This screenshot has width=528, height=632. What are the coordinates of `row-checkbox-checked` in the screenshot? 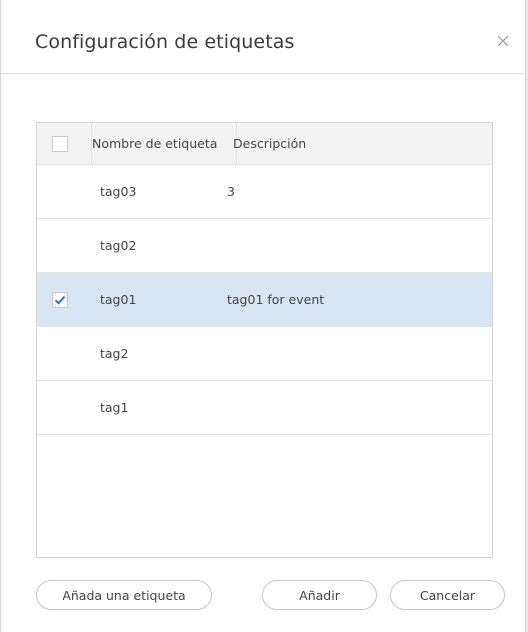 It's located at (60, 300).